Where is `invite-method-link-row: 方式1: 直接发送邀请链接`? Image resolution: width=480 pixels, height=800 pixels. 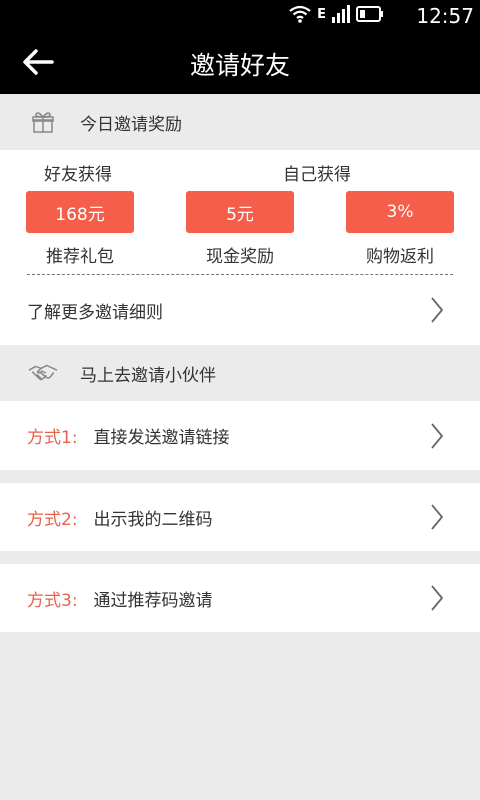
invite-method-link-row: 方式1: 直接发送邀请链接 is located at coordinates (240, 435).